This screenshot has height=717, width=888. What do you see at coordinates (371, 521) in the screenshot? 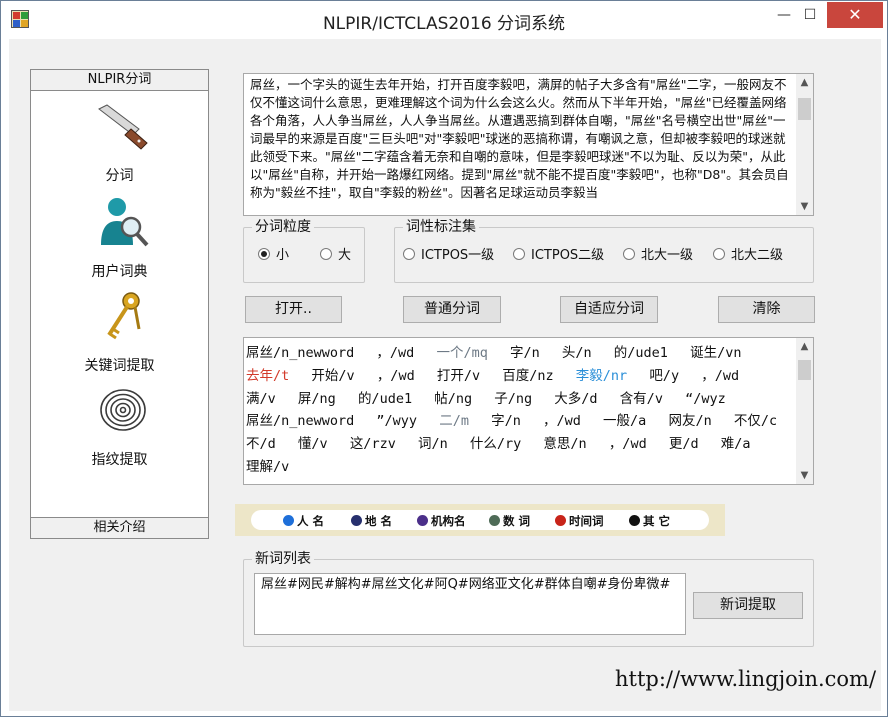
I see `legend-place-name: 地 名` at bounding box center [371, 521].